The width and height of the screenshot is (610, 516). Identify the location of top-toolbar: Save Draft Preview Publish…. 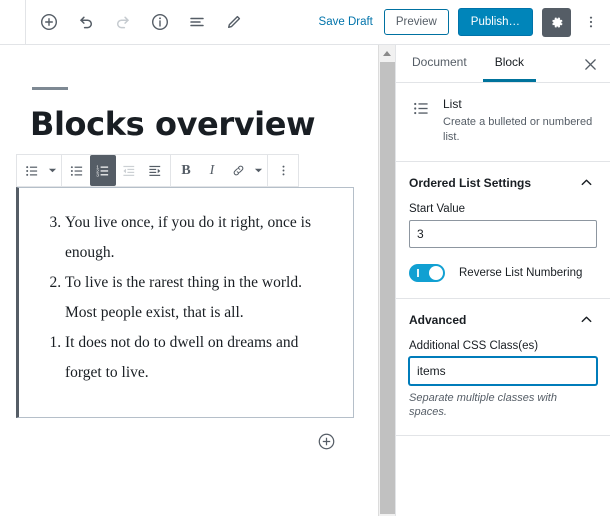
(305, 22).